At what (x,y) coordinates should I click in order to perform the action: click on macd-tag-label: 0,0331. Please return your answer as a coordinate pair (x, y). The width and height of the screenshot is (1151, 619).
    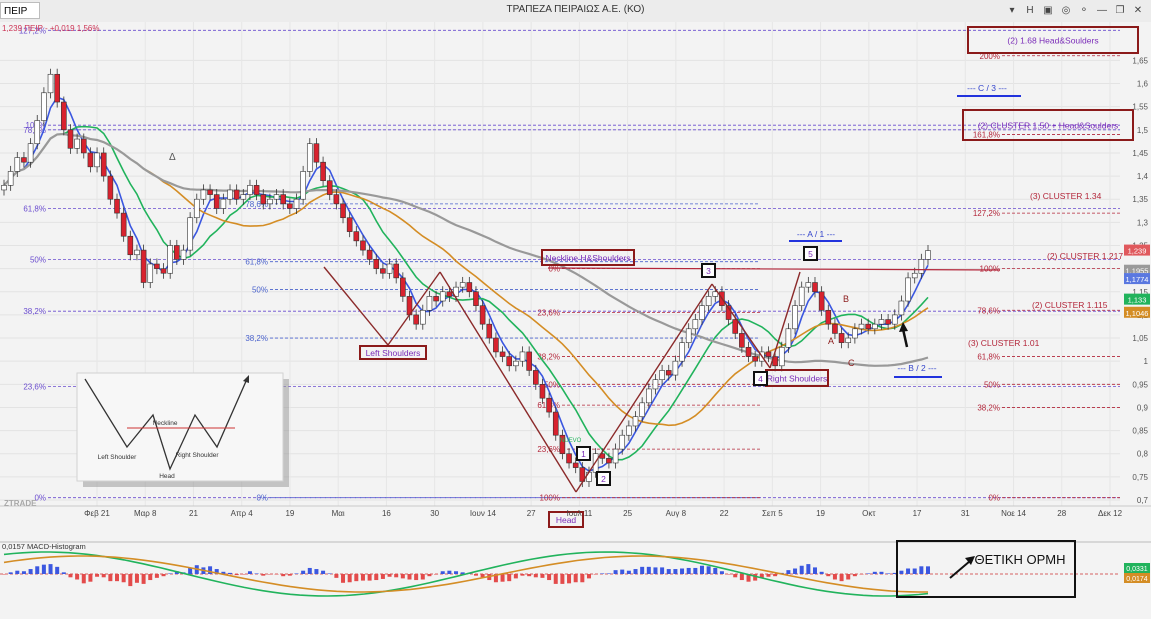
    Looking at the image, I should click on (1137, 569).